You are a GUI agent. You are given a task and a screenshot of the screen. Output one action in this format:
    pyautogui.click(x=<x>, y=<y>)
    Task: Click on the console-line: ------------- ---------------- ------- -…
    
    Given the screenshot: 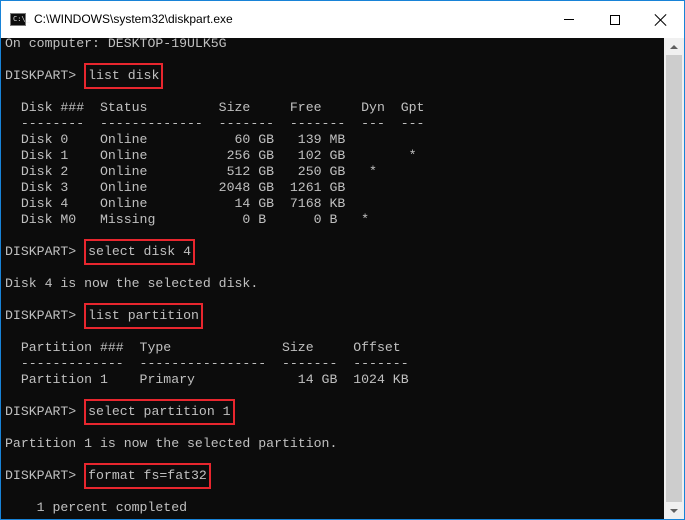 What is the action you would take?
    pyautogui.click(x=207, y=363)
    